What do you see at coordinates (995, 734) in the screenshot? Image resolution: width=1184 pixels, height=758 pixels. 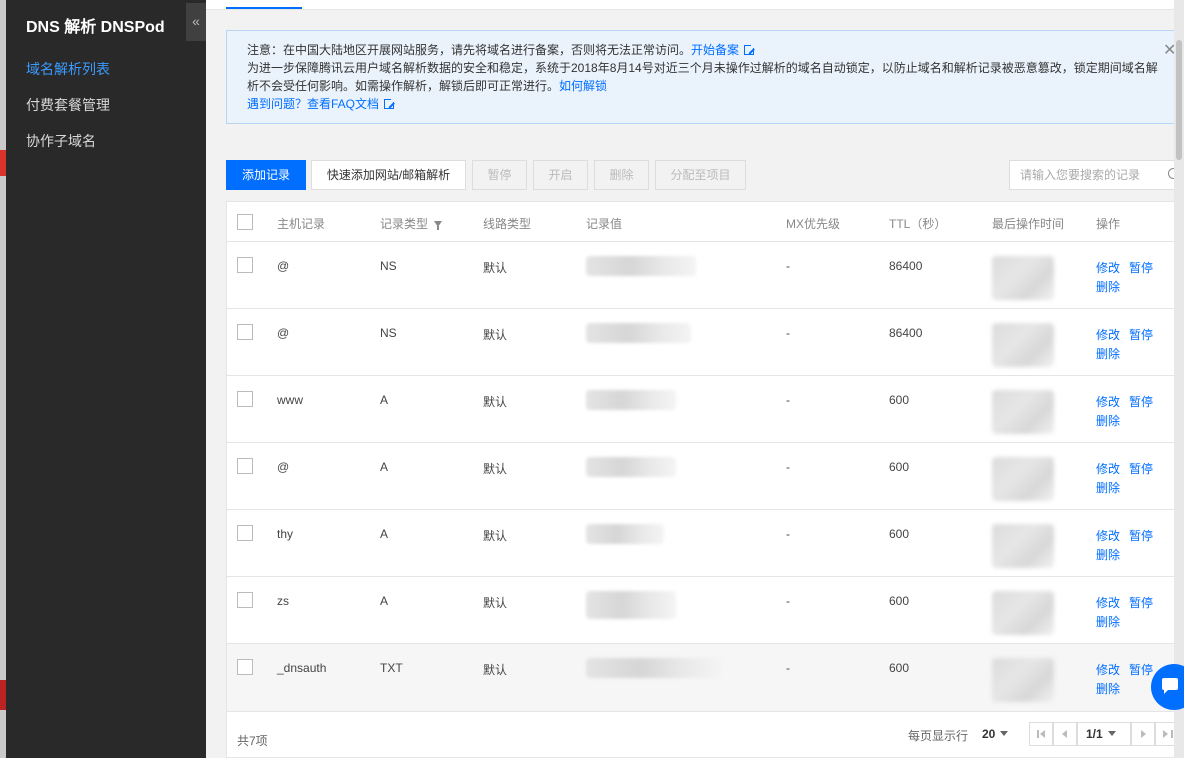 I see `per-page-select: 20` at bounding box center [995, 734].